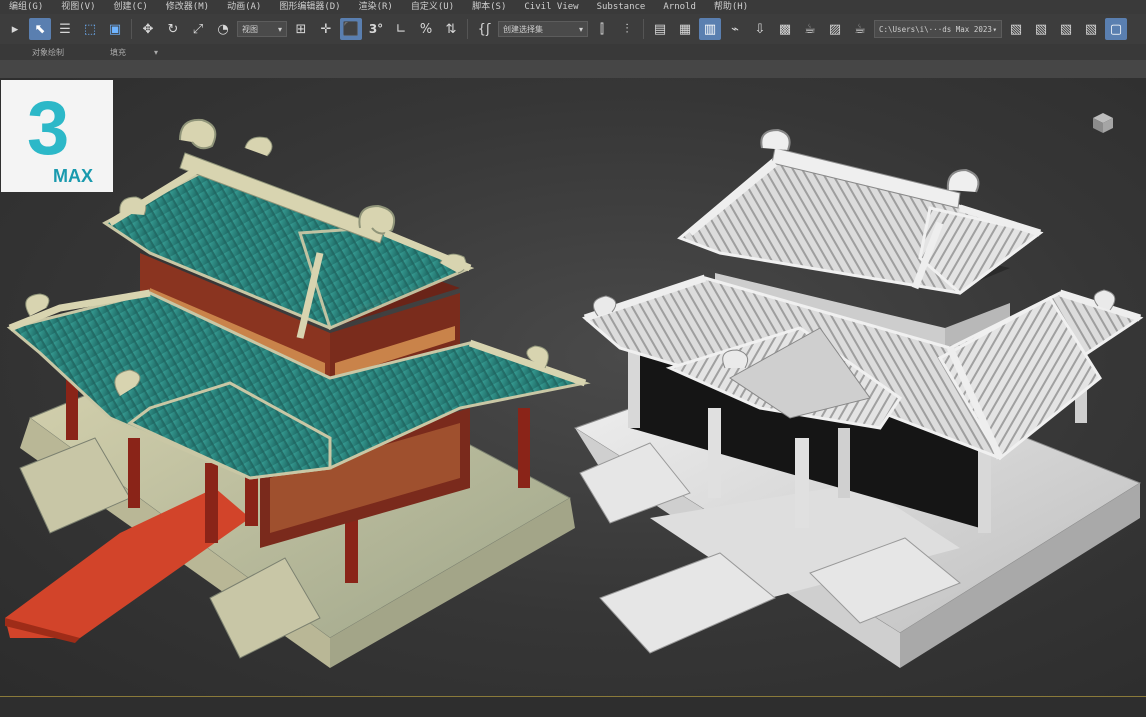  I want to click on project-folder-icon: ▧, so click(1016, 29).